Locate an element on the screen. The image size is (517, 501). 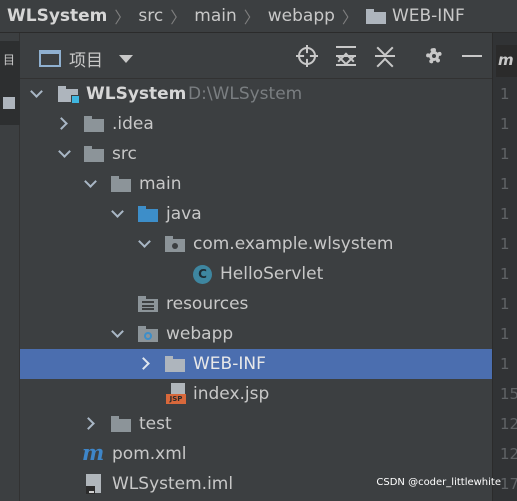
source-folder-icon is located at coordinates (148, 214).